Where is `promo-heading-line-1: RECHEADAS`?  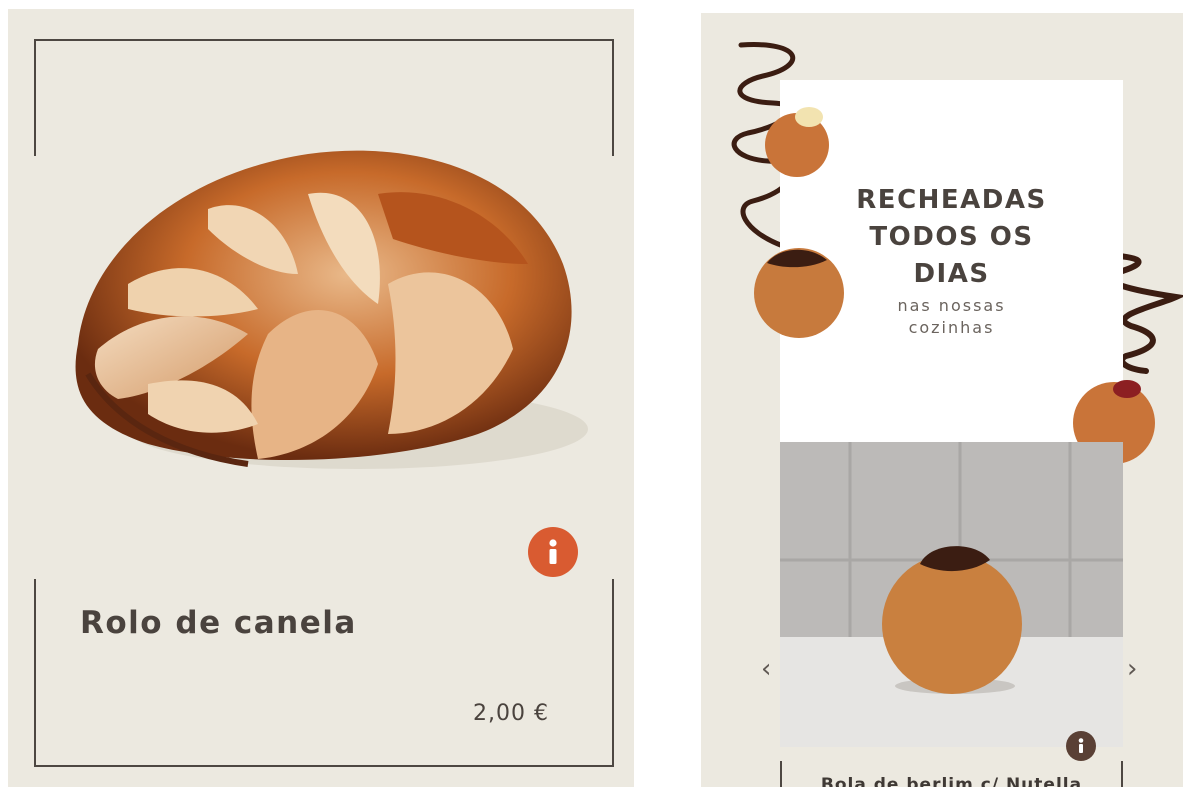
promo-heading-line-1: RECHEADAS is located at coordinates (951, 200).